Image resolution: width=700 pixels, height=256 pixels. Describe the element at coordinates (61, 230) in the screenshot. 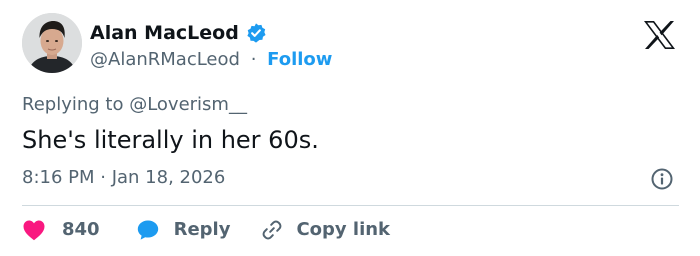

I see `like-button: 840` at that location.